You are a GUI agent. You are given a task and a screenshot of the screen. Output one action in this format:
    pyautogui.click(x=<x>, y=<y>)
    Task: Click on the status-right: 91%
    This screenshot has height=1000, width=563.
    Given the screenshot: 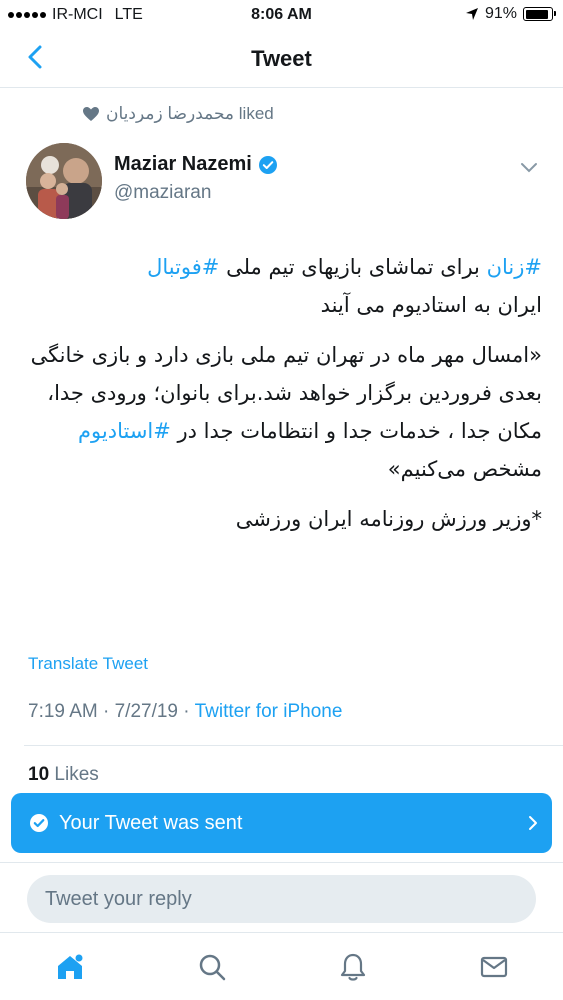 What is the action you would take?
    pyautogui.click(x=510, y=14)
    